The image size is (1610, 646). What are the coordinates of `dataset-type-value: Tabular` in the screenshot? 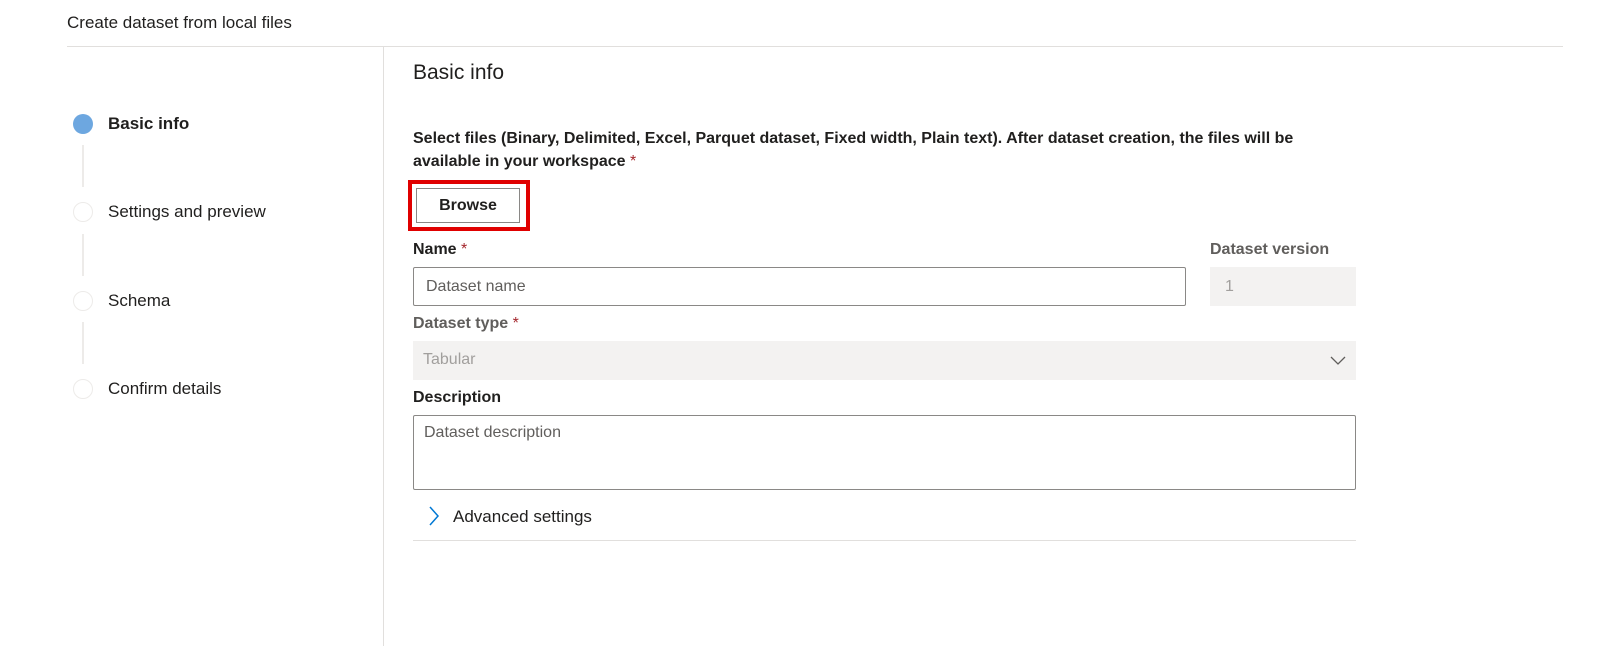 It's located at (449, 359).